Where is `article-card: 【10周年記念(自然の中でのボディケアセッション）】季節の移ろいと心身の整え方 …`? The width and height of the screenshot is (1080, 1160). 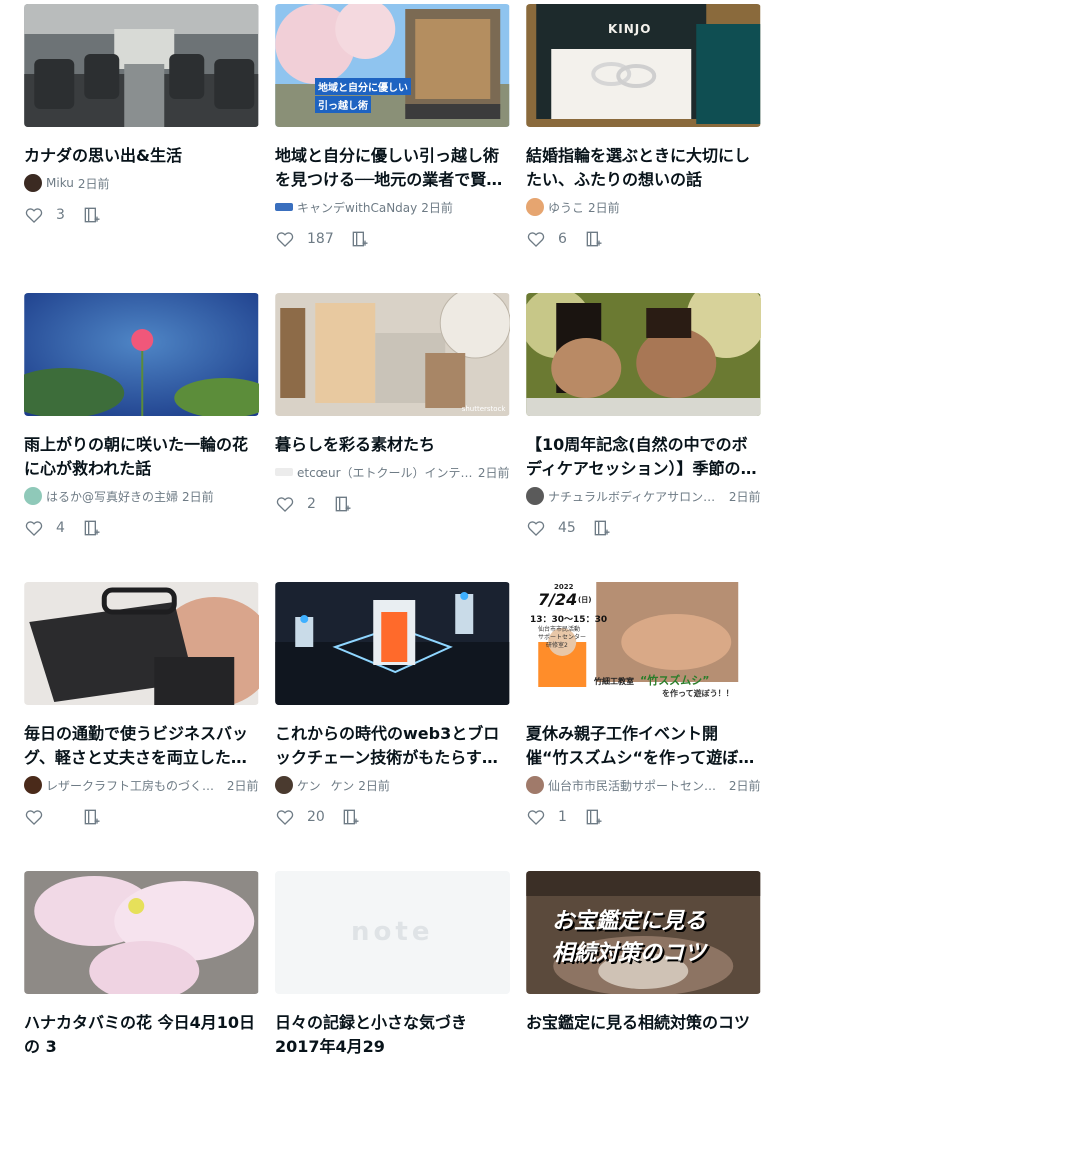 article-card: 【10周年記念(自然の中でのボディケアセッション）】季節の移ろいと心身の整え方 … is located at coordinates (643, 437).